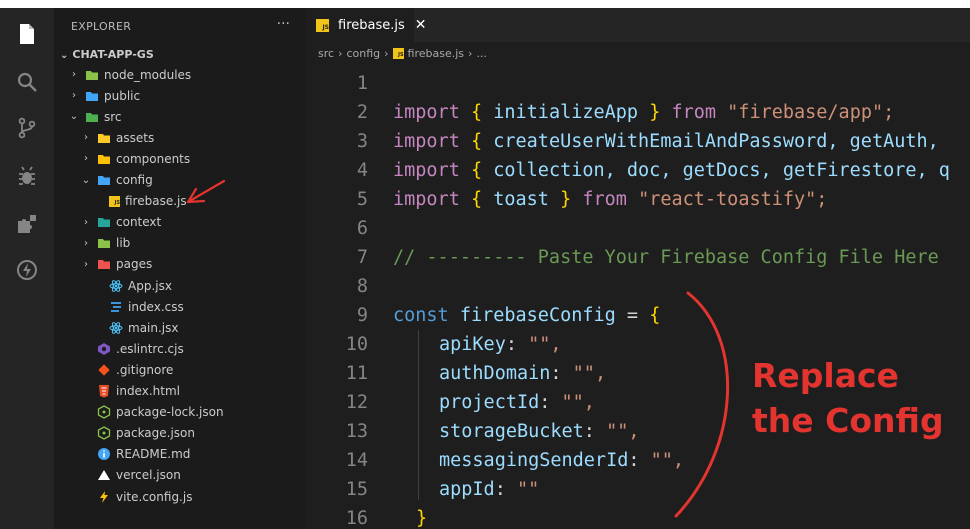 The width and height of the screenshot is (970, 529). What do you see at coordinates (539, 431) in the screenshot?
I see `code-line-13: storageBucket: "",` at bounding box center [539, 431].